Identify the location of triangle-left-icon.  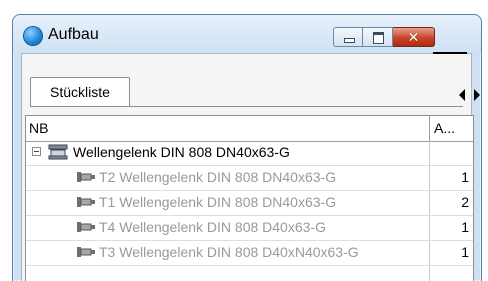
(462, 95).